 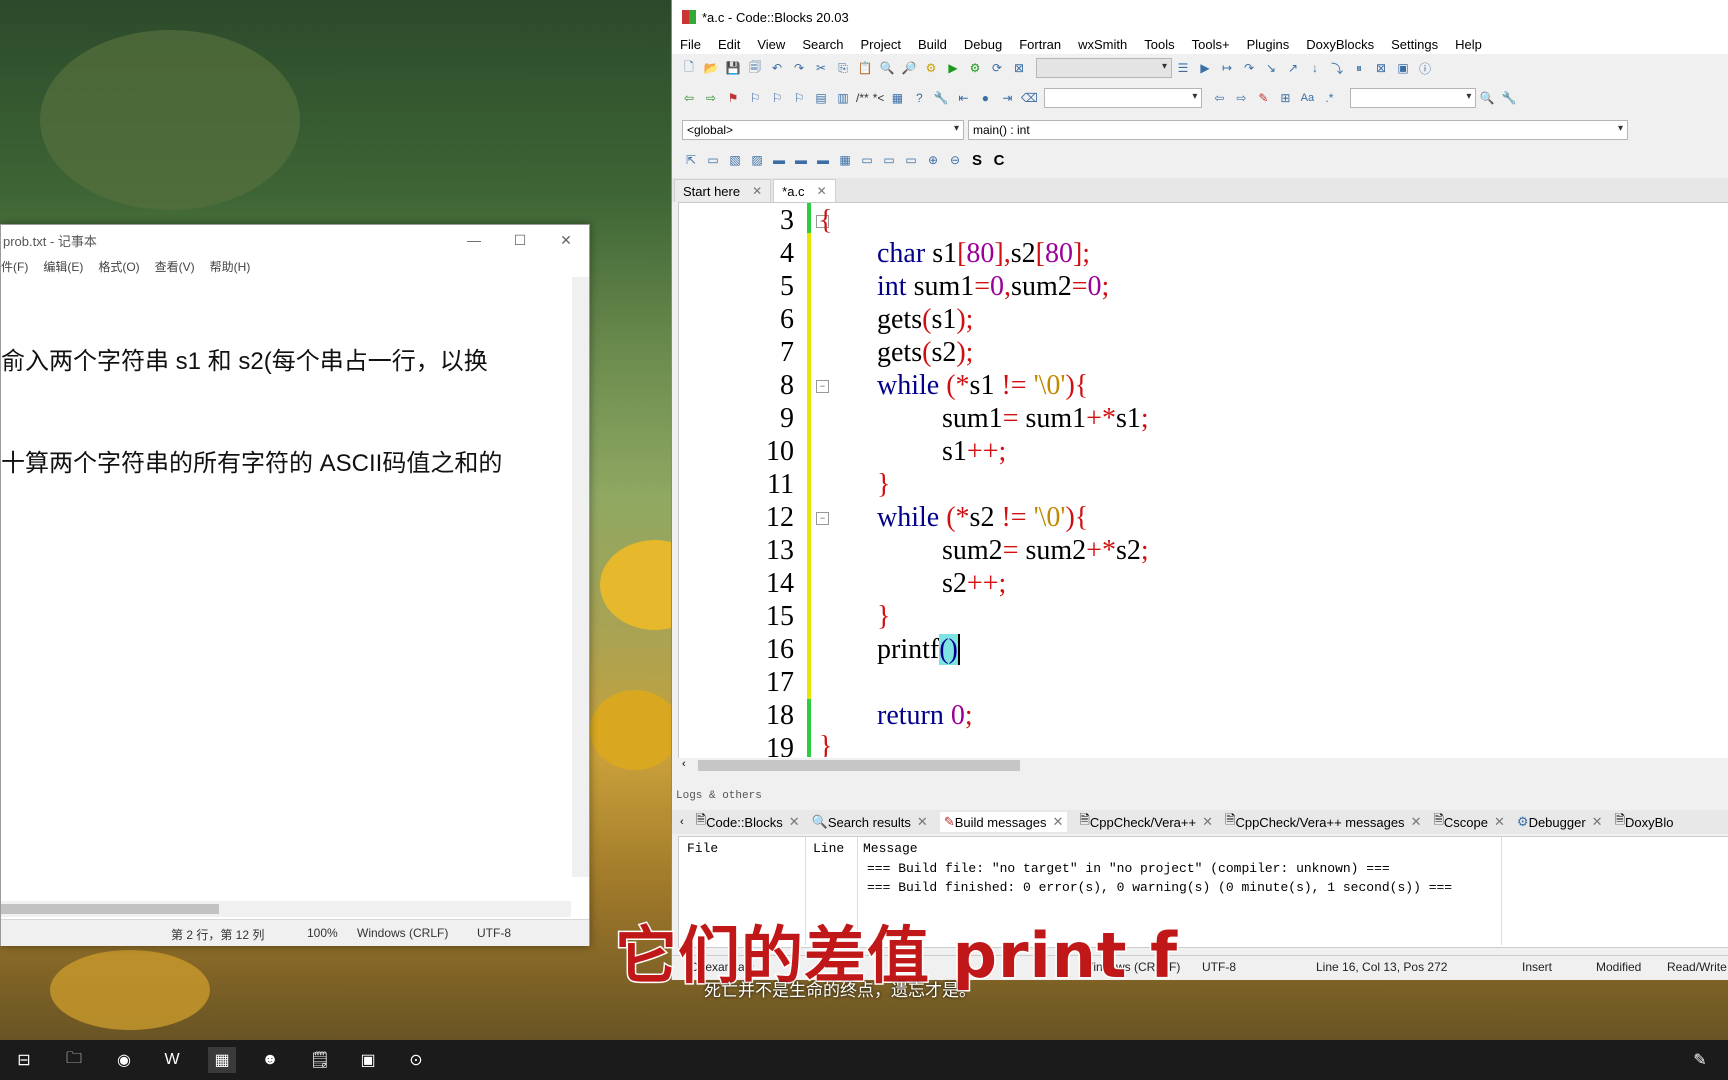 What do you see at coordinates (1268, 44) in the screenshot?
I see `menu-item: Plugins` at bounding box center [1268, 44].